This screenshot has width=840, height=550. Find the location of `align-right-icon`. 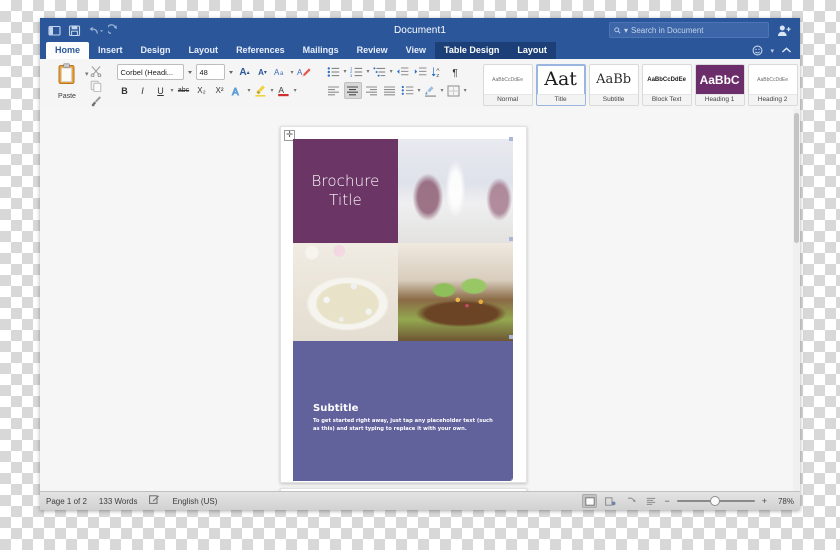

align-right-icon is located at coordinates (372, 90).